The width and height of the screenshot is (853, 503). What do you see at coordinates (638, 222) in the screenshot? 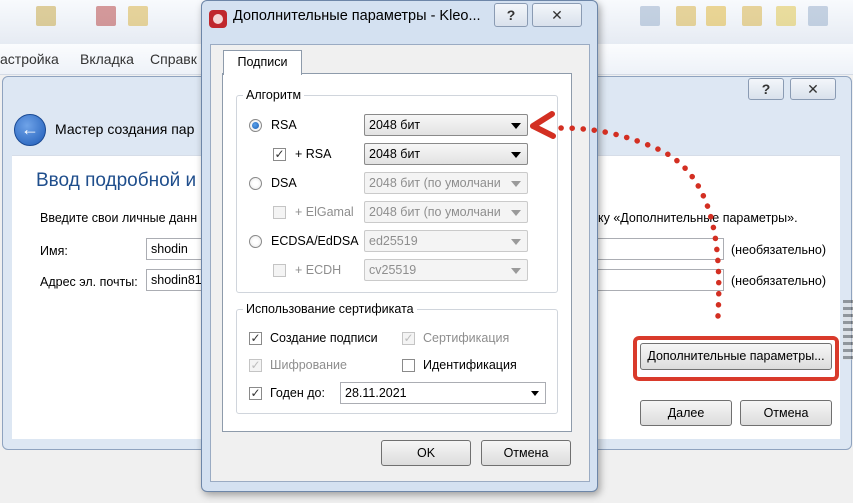
I see `annotation-arrow-line` at bounding box center [638, 222].